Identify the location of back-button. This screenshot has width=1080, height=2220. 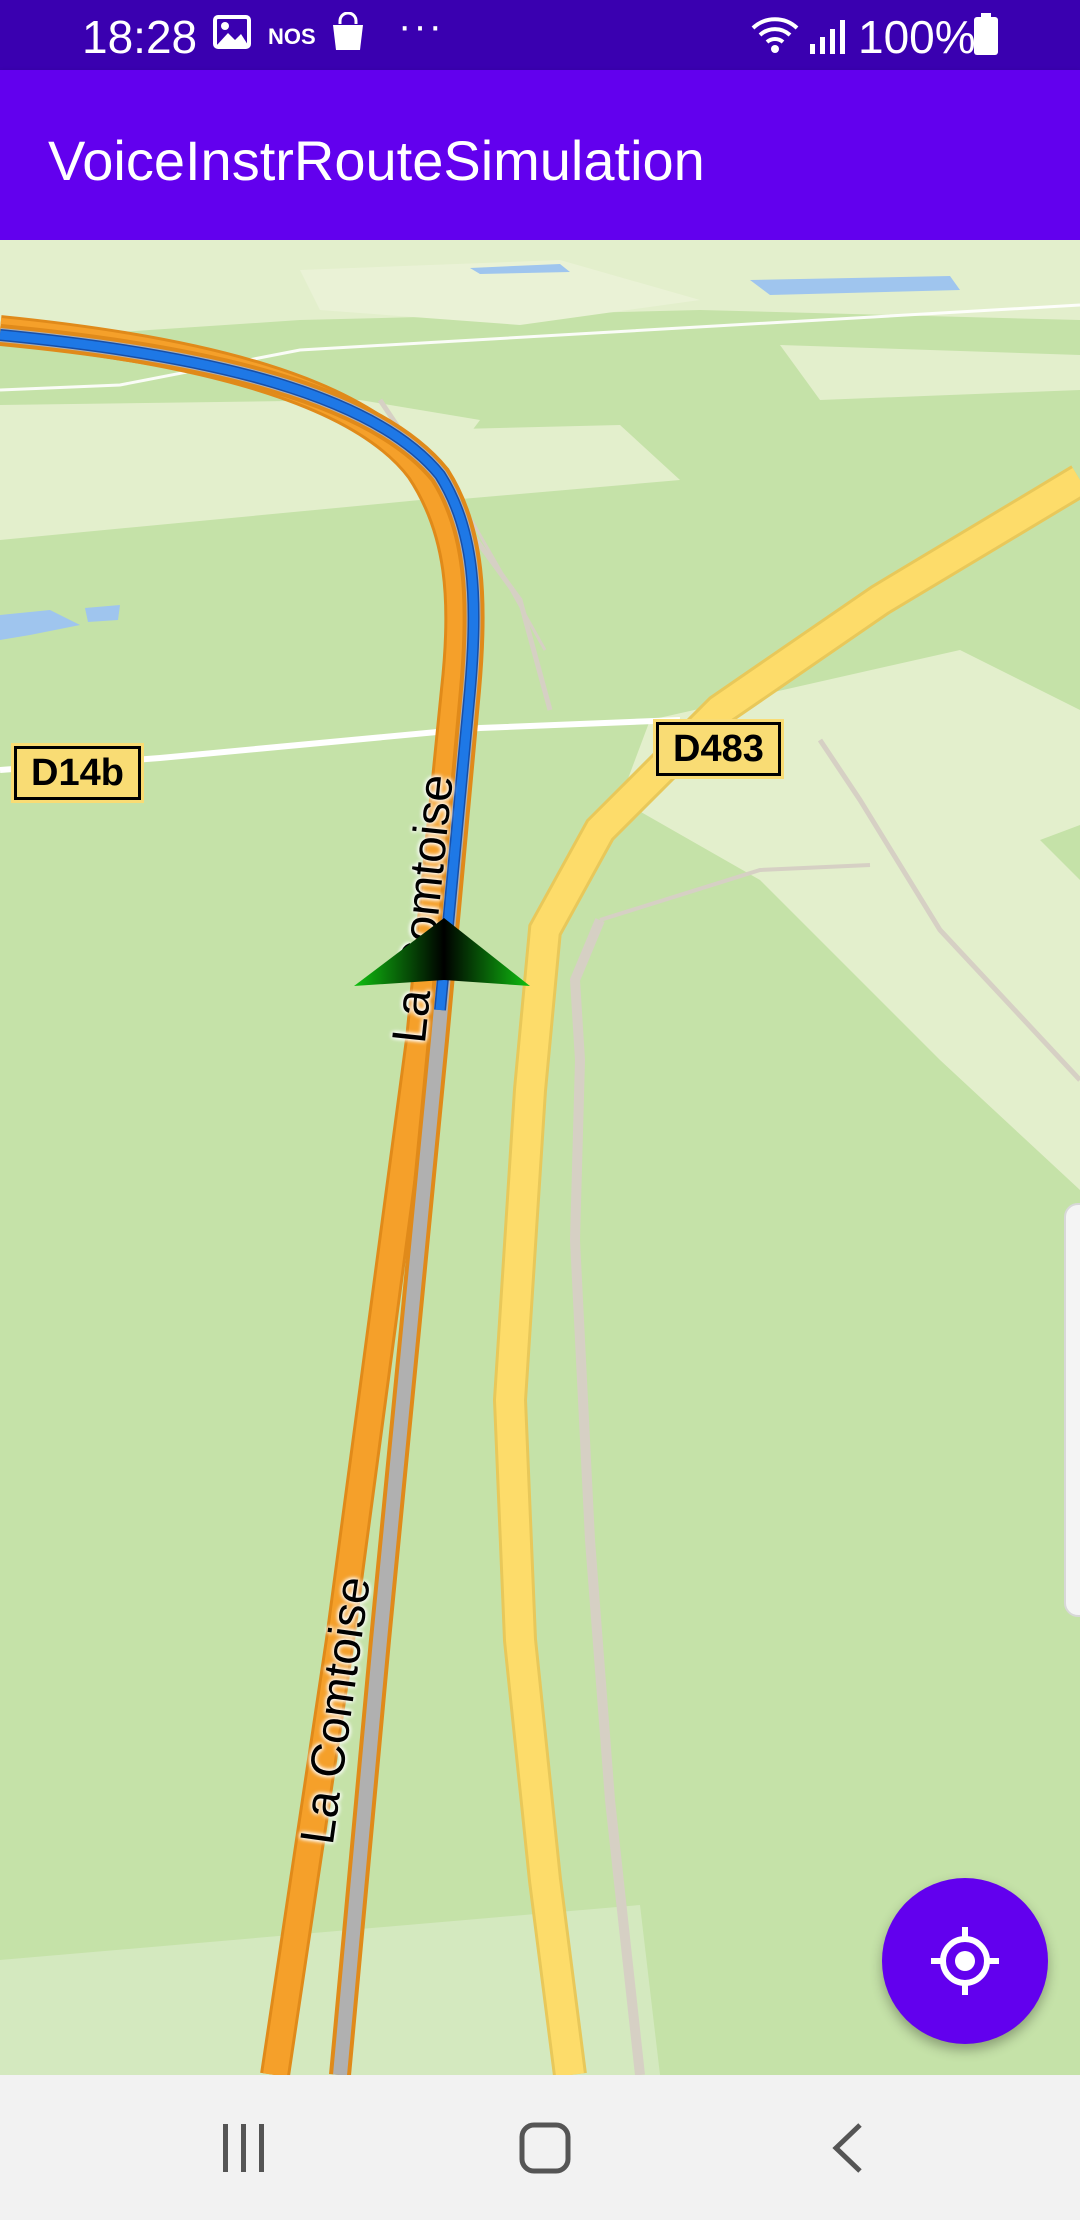
(848, 2147).